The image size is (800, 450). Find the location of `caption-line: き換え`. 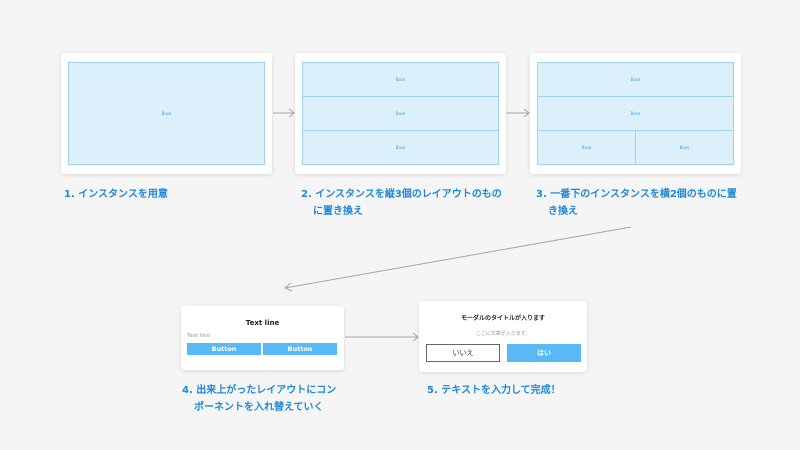

caption-line: き換え is located at coordinates (563, 211).